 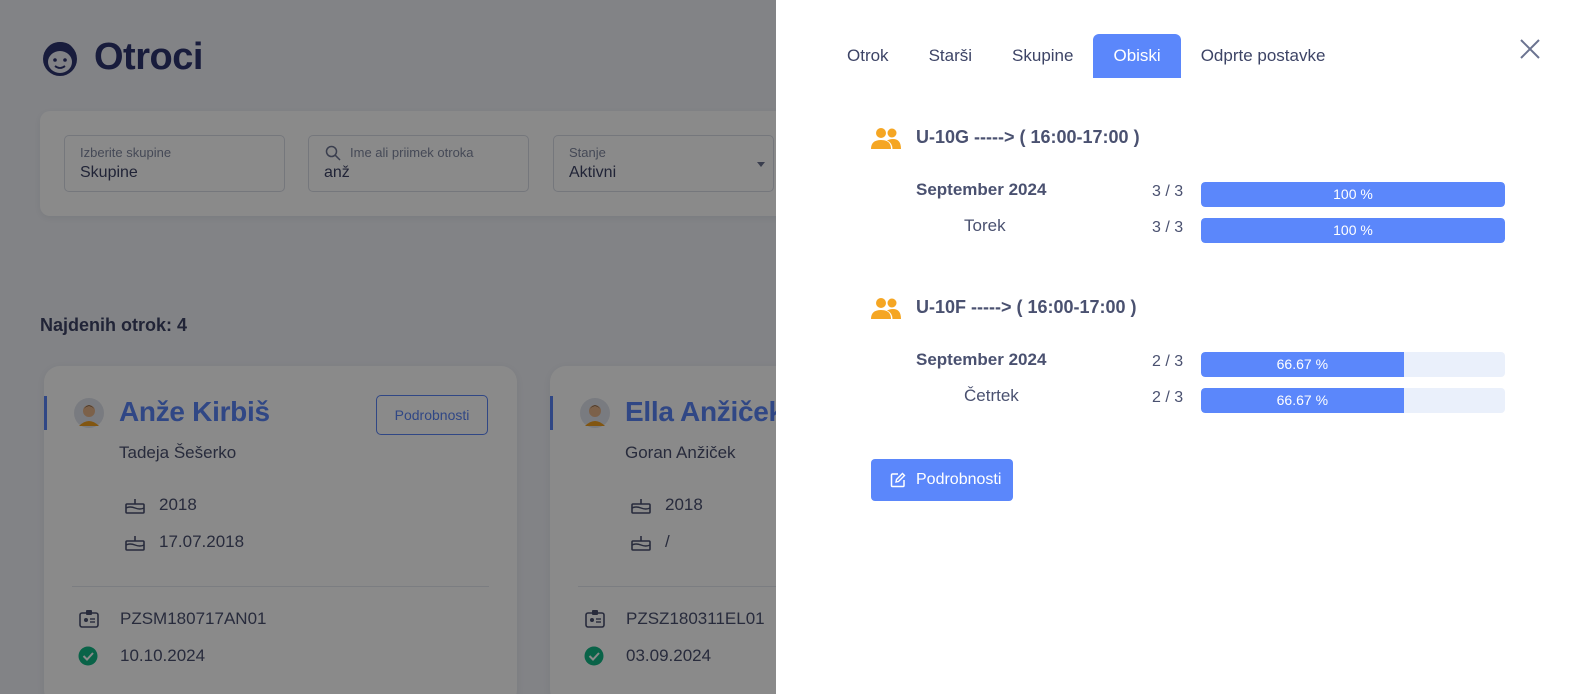 I want to click on weekday-label: Torek, so click(x=985, y=225).